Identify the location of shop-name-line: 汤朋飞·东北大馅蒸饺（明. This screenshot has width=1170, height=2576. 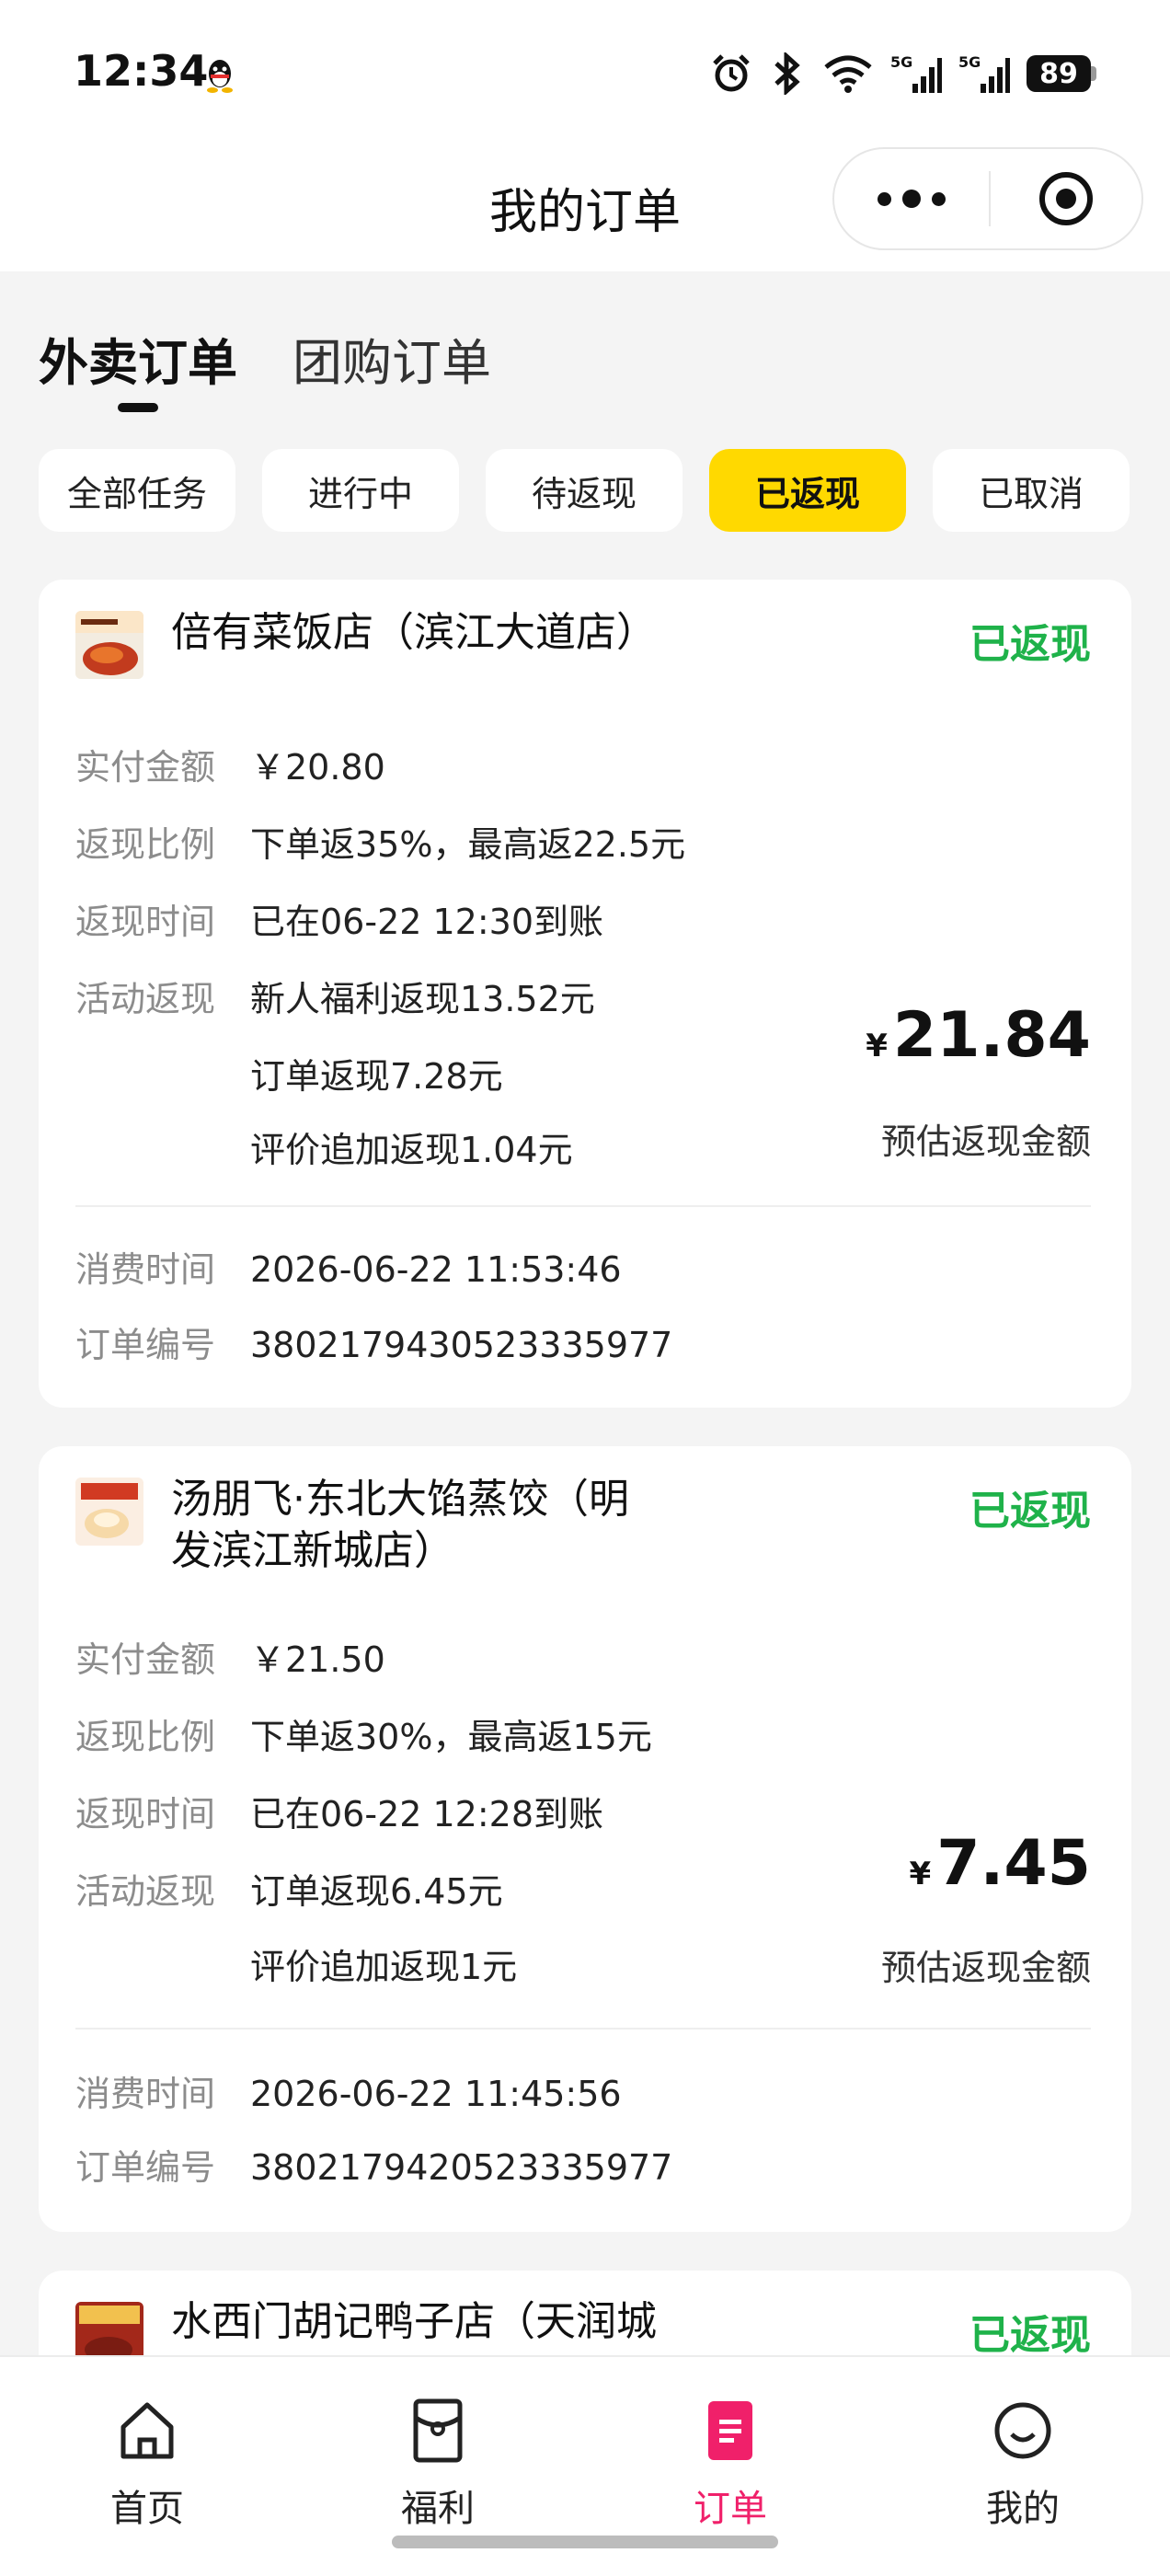
(400, 1499).